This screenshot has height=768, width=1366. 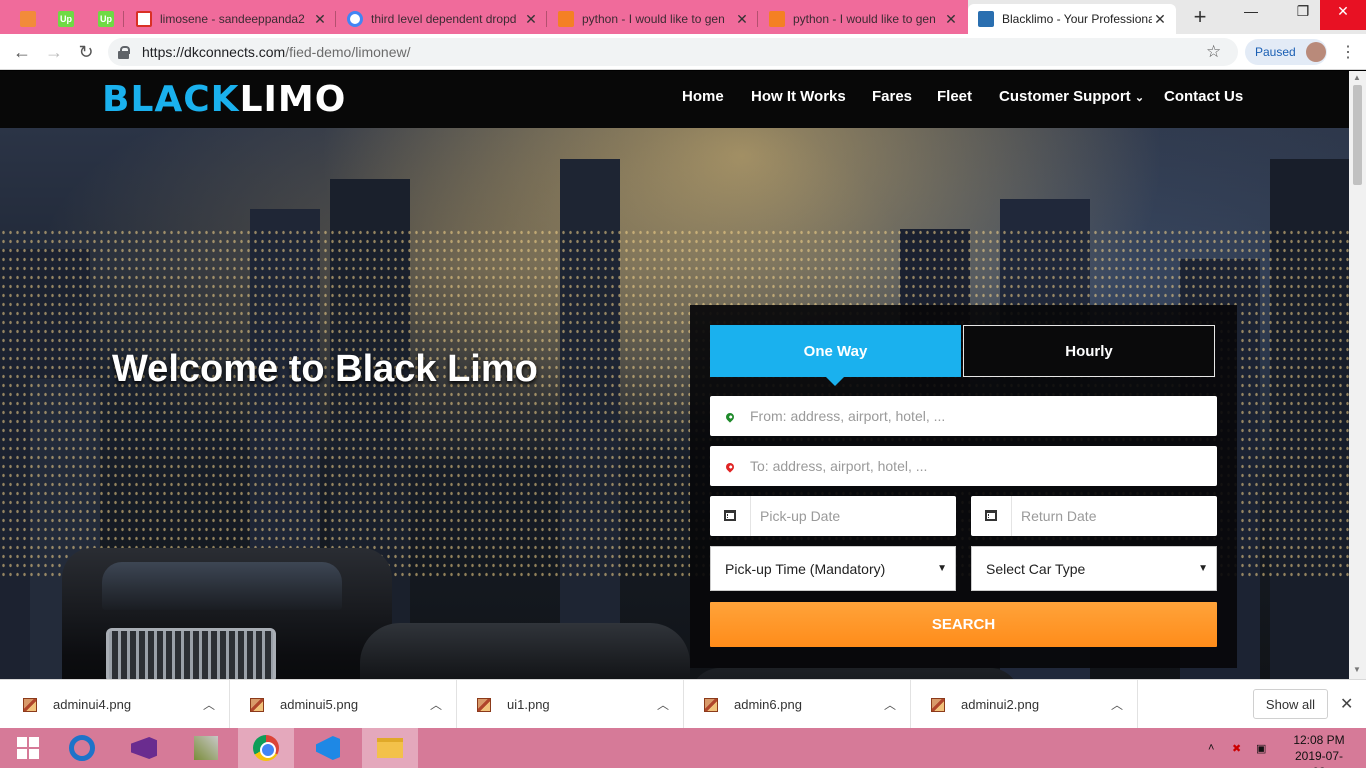 What do you see at coordinates (1077, 19) in the screenshot?
I see `tab-title: Blacklimo - Your Professiona` at bounding box center [1077, 19].